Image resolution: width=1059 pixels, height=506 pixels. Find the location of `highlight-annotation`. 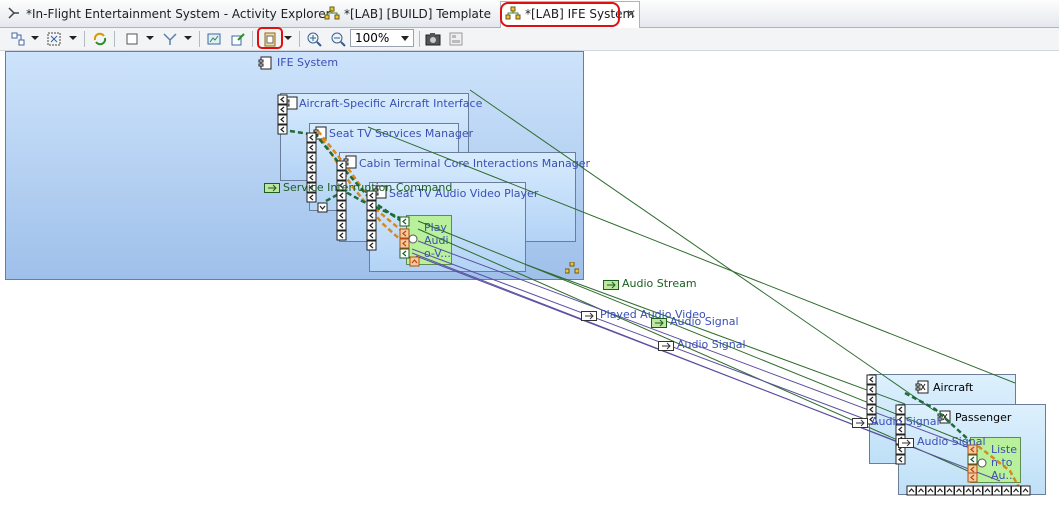

highlight-annotation is located at coordinates (270, 38).